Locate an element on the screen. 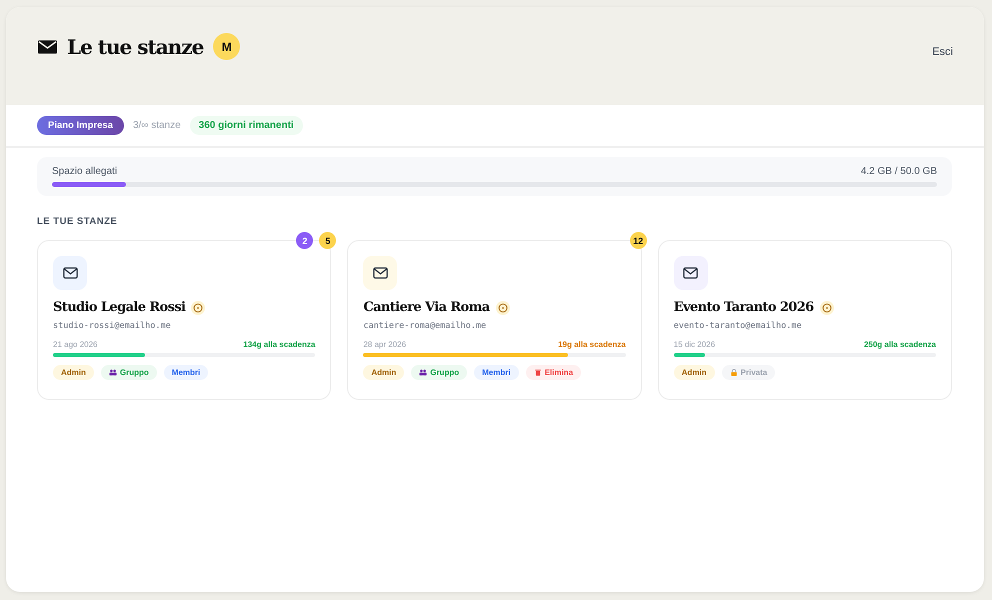 This screenshot has height=600, width=992. expiry-date: 15 dic 2026 is located at coordinates (695, 344).